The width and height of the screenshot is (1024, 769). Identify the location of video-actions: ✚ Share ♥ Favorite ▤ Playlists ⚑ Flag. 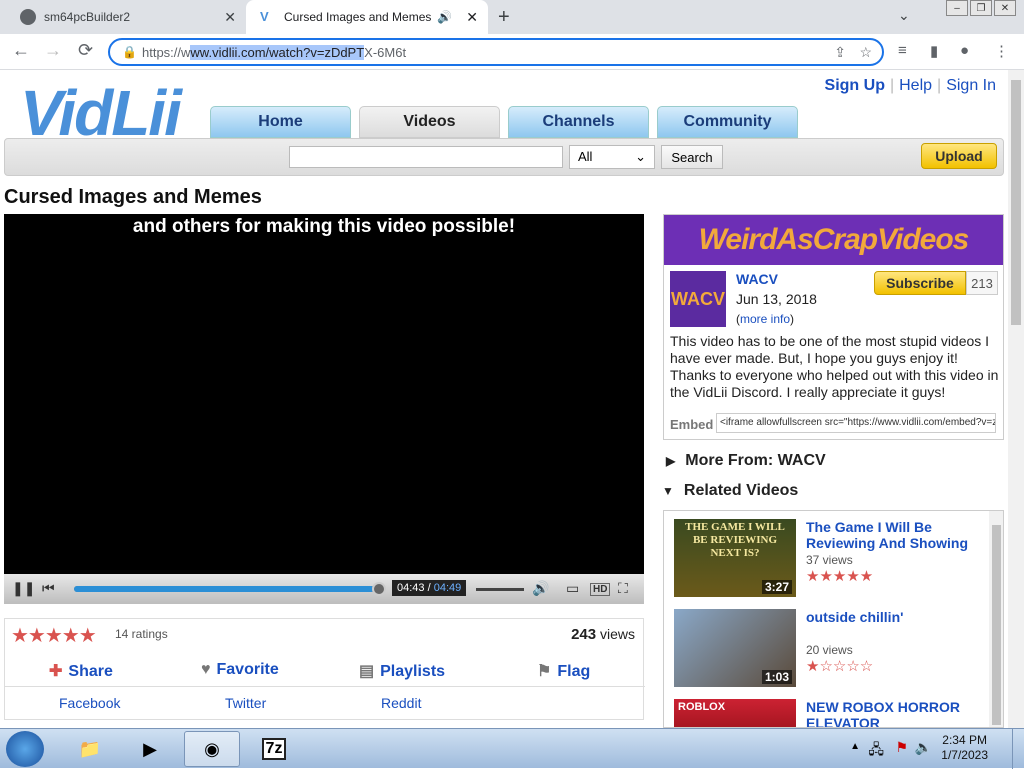
(325, 670).